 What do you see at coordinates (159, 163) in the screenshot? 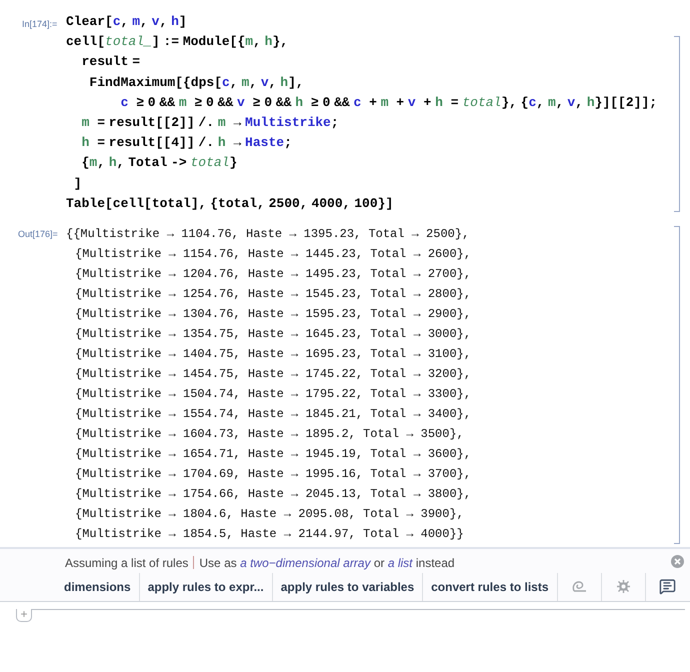
I see `code-line: {m, h, Total -> total}` at bounding box center [159, 163].